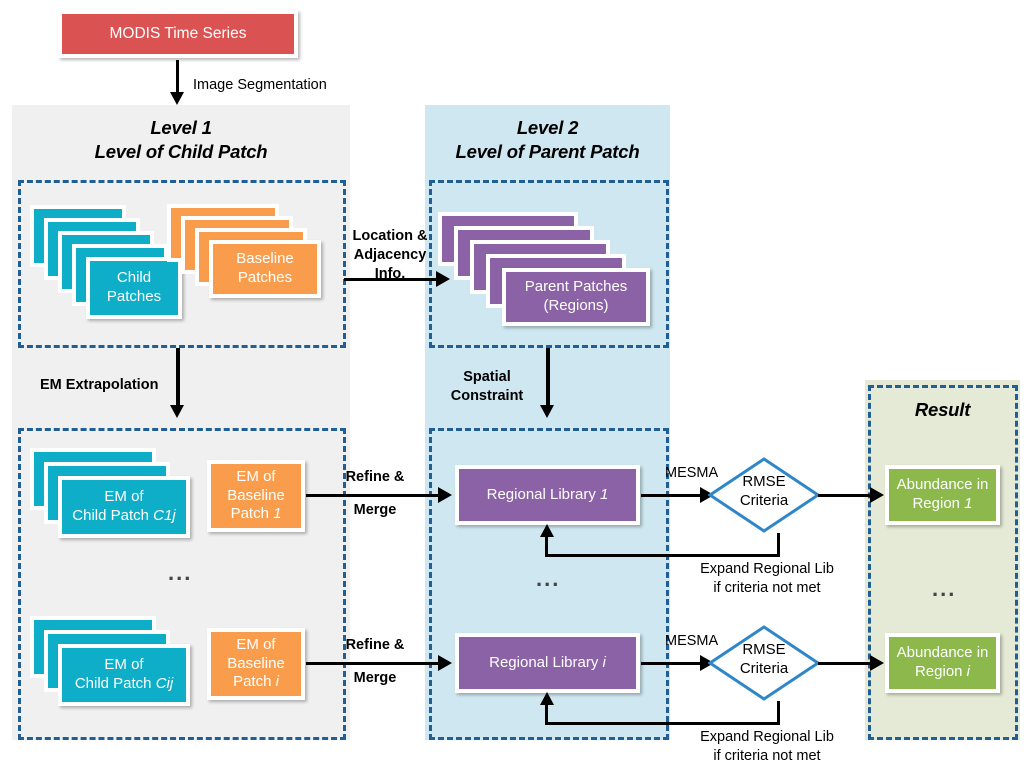  What do you see at coordinates (662, 723) in the screenshot?
I see `connector-feedback-i-horizontal` at bounding box center [662, 723].